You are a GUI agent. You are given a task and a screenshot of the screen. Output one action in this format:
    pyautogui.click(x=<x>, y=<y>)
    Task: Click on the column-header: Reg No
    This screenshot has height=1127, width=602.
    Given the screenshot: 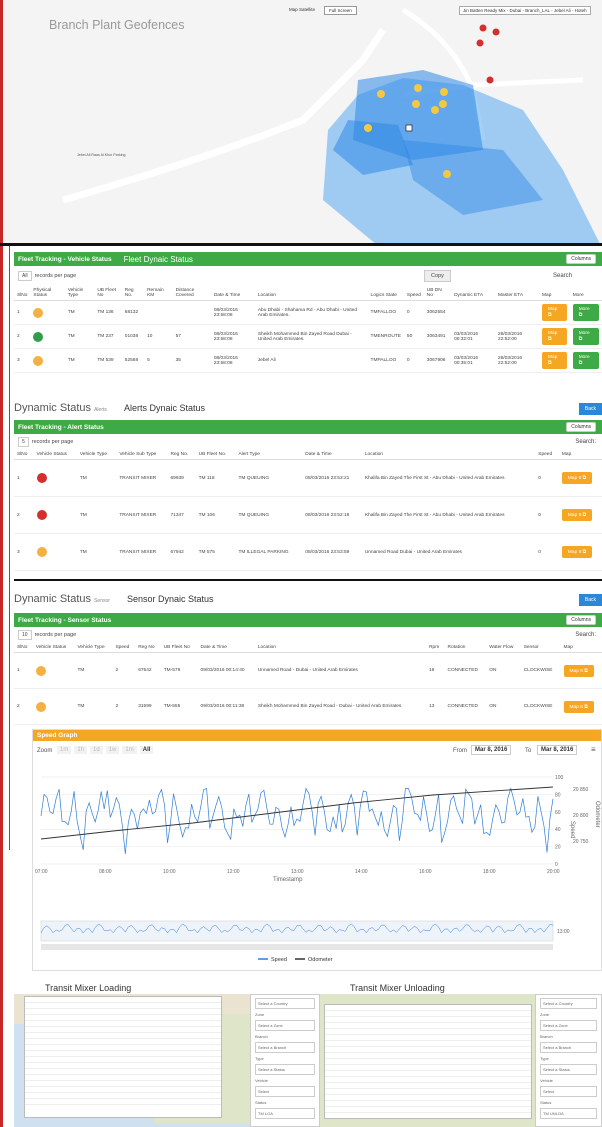 What is the action you would take?
    pyautogui.click(x=148, y=648)
    